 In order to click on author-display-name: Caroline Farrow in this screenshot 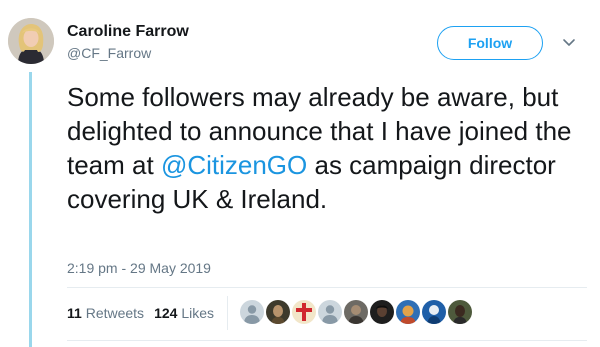, I will do `click(128, 32)`.